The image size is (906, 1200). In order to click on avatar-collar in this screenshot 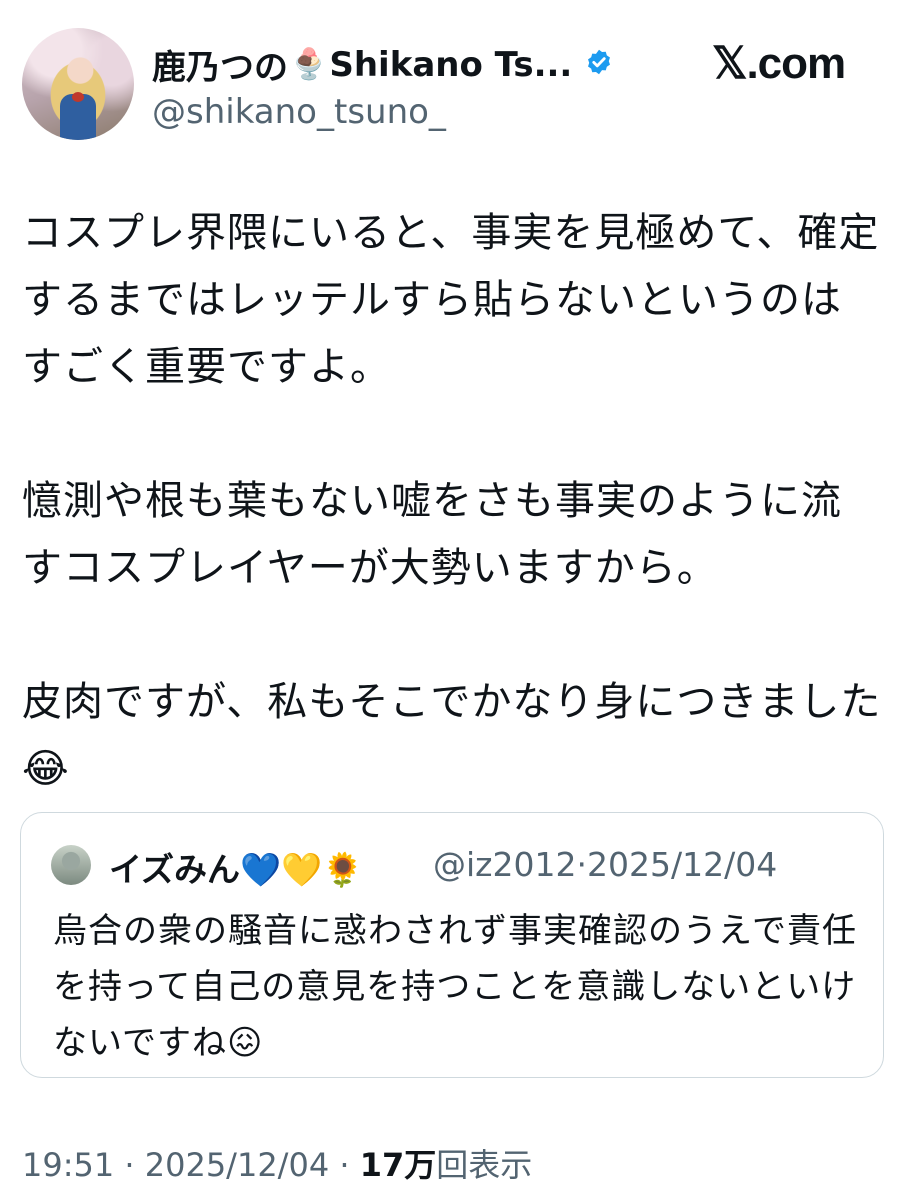, I will do `click(78, 97)`.